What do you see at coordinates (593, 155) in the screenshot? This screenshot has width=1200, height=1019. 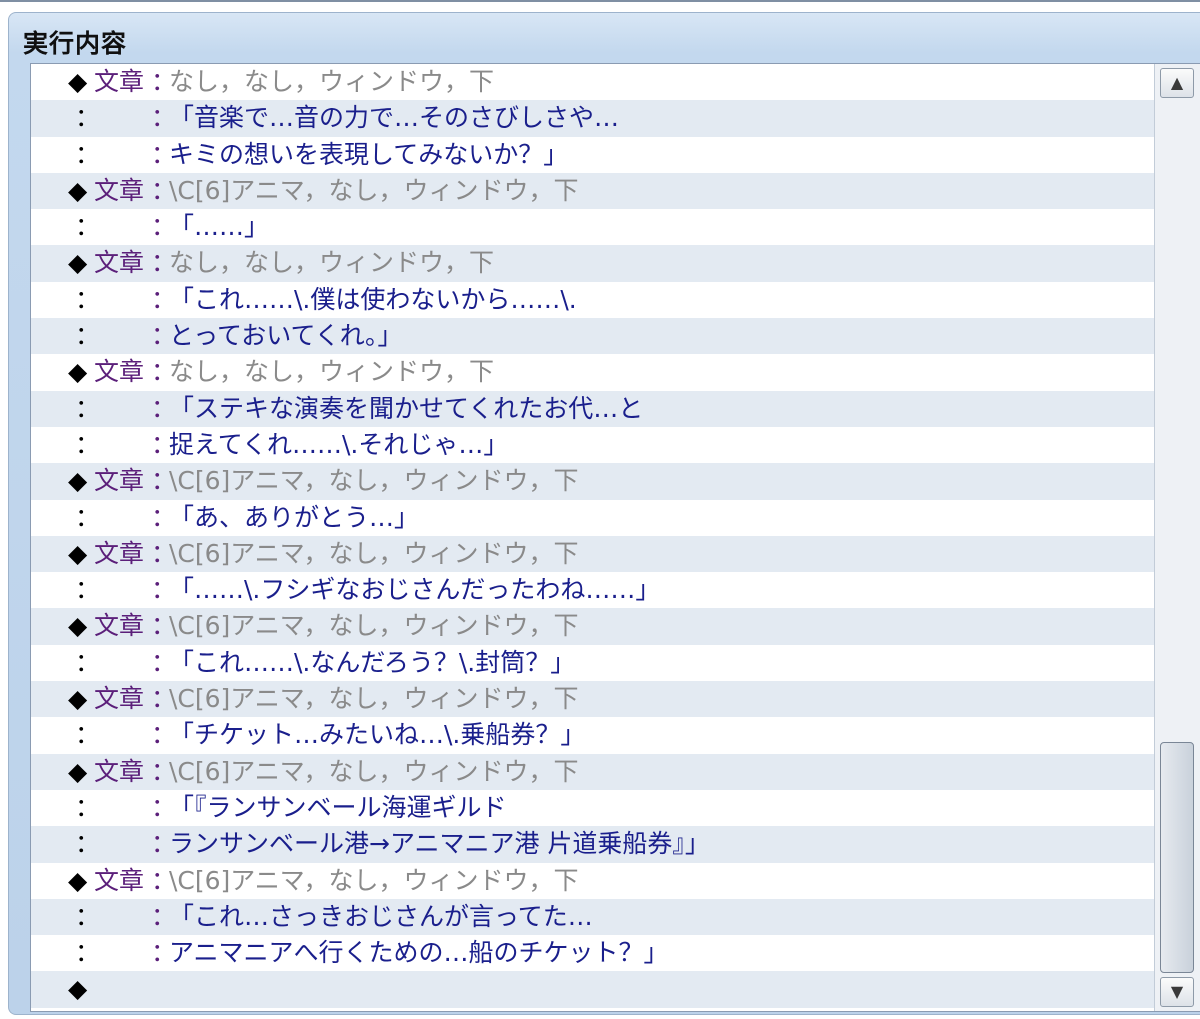 I see `continuation-row: ：：キミの想いを表現してみないか？」` at bounding box center [593, 155].